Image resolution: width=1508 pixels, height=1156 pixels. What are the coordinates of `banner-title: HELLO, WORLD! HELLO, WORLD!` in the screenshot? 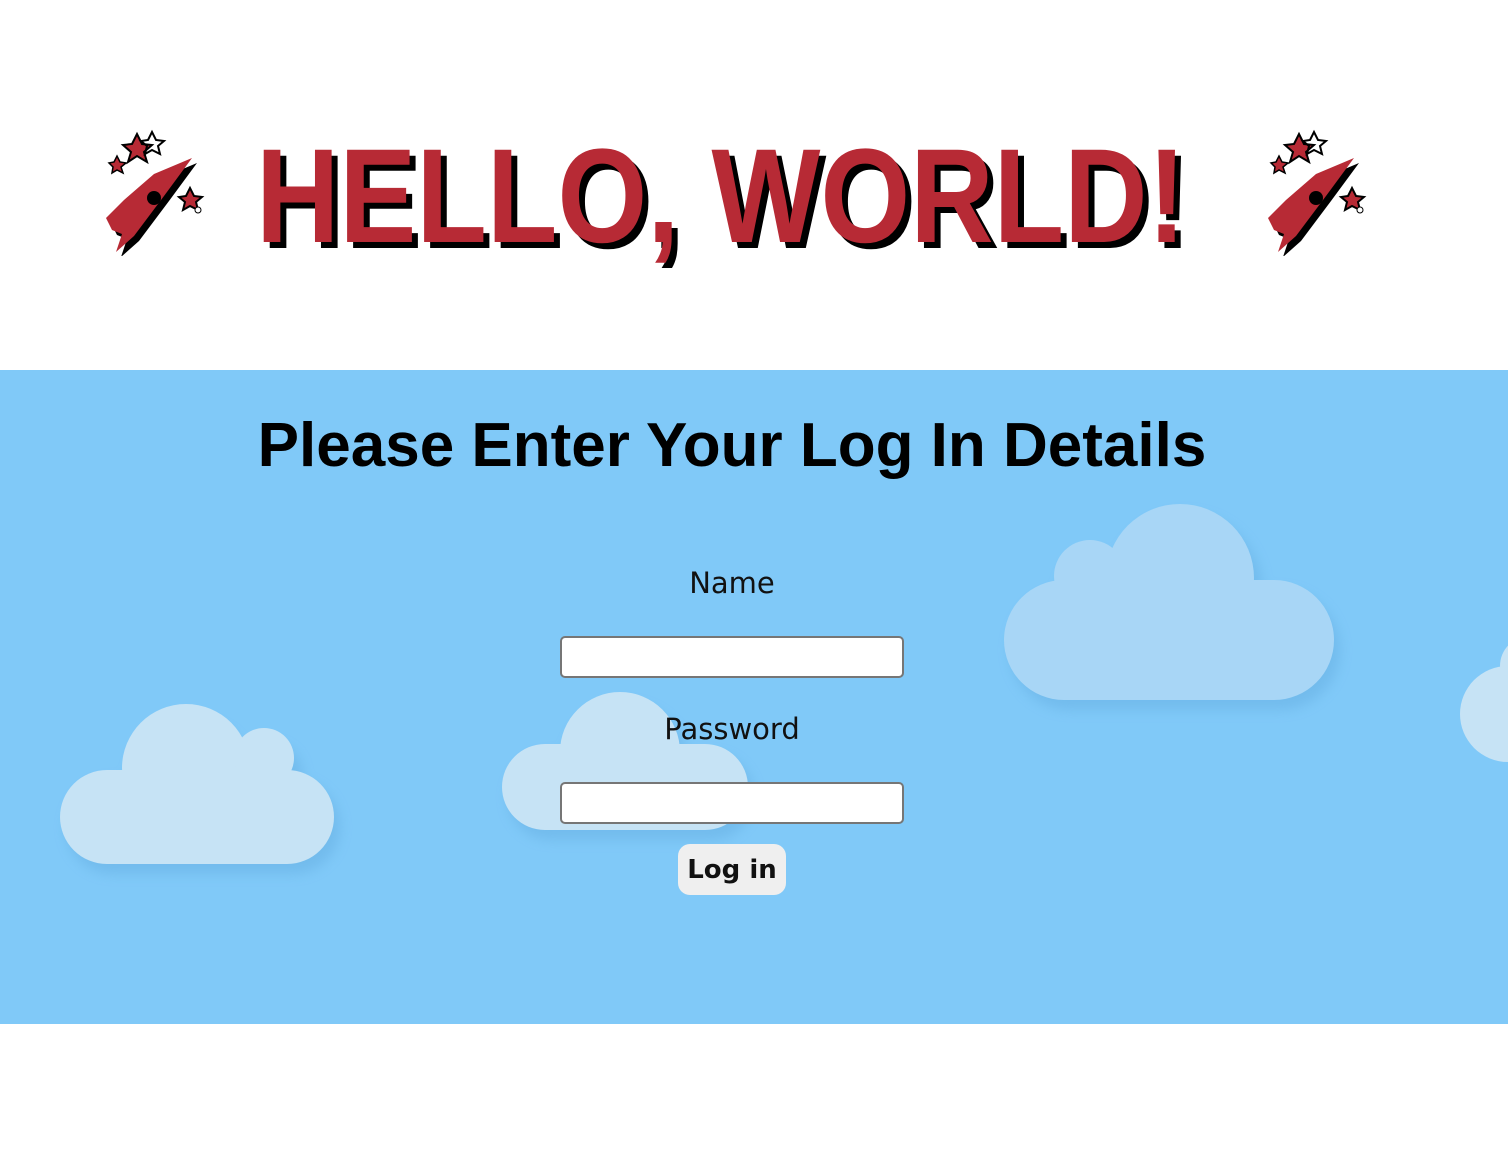 It's located at (724, 195).